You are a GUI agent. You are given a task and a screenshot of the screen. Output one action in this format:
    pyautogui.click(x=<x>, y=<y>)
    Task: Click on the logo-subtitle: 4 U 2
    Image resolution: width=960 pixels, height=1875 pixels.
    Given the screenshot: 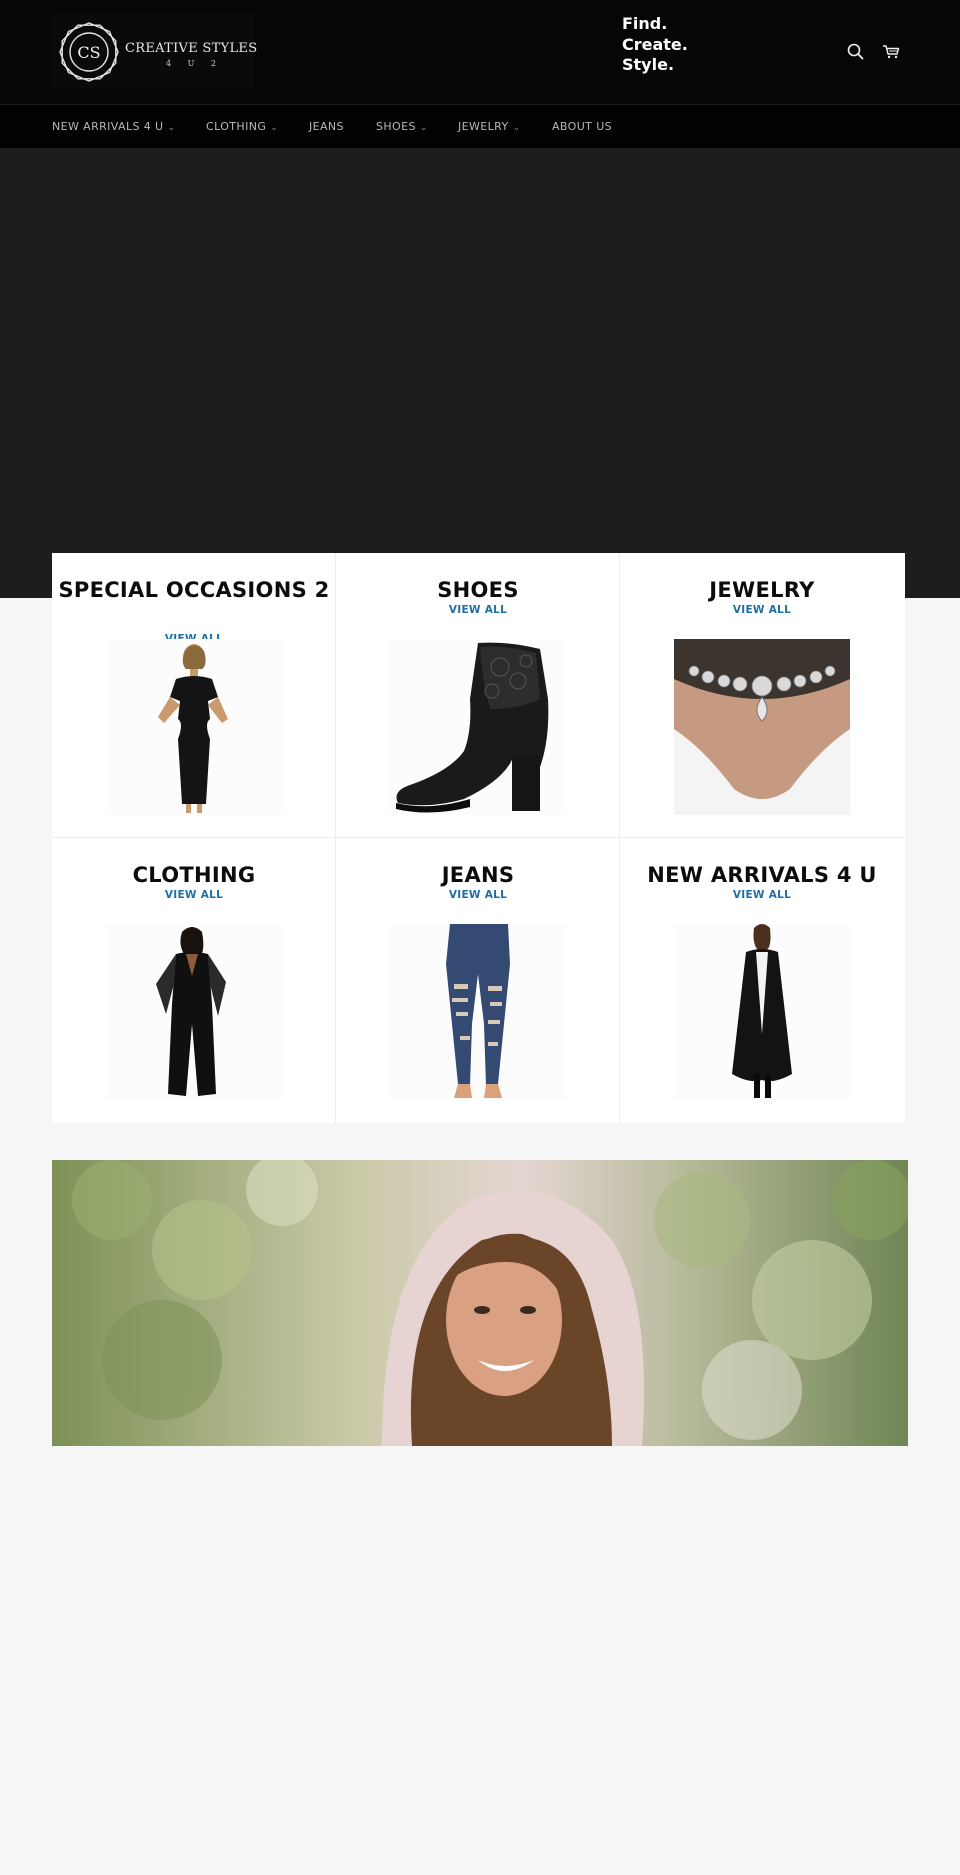 What is the action you would take?
    pyautogui.click(x=195, y=63)
    